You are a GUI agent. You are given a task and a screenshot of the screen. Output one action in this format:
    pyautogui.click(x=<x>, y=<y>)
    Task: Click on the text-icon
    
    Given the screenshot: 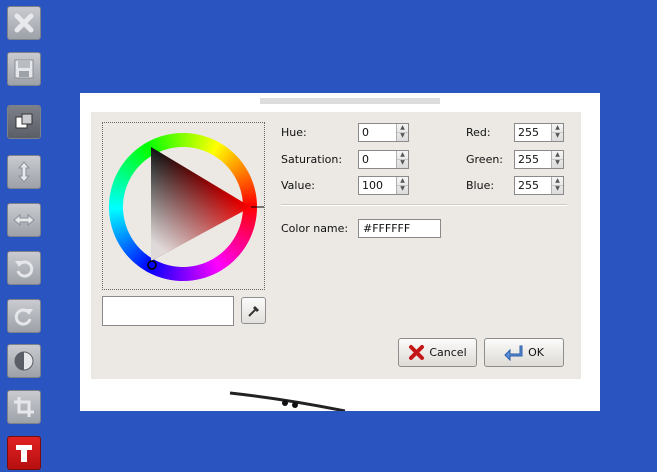 What is the action you would take?
    pyautogui.click(x=24, y=453)
    